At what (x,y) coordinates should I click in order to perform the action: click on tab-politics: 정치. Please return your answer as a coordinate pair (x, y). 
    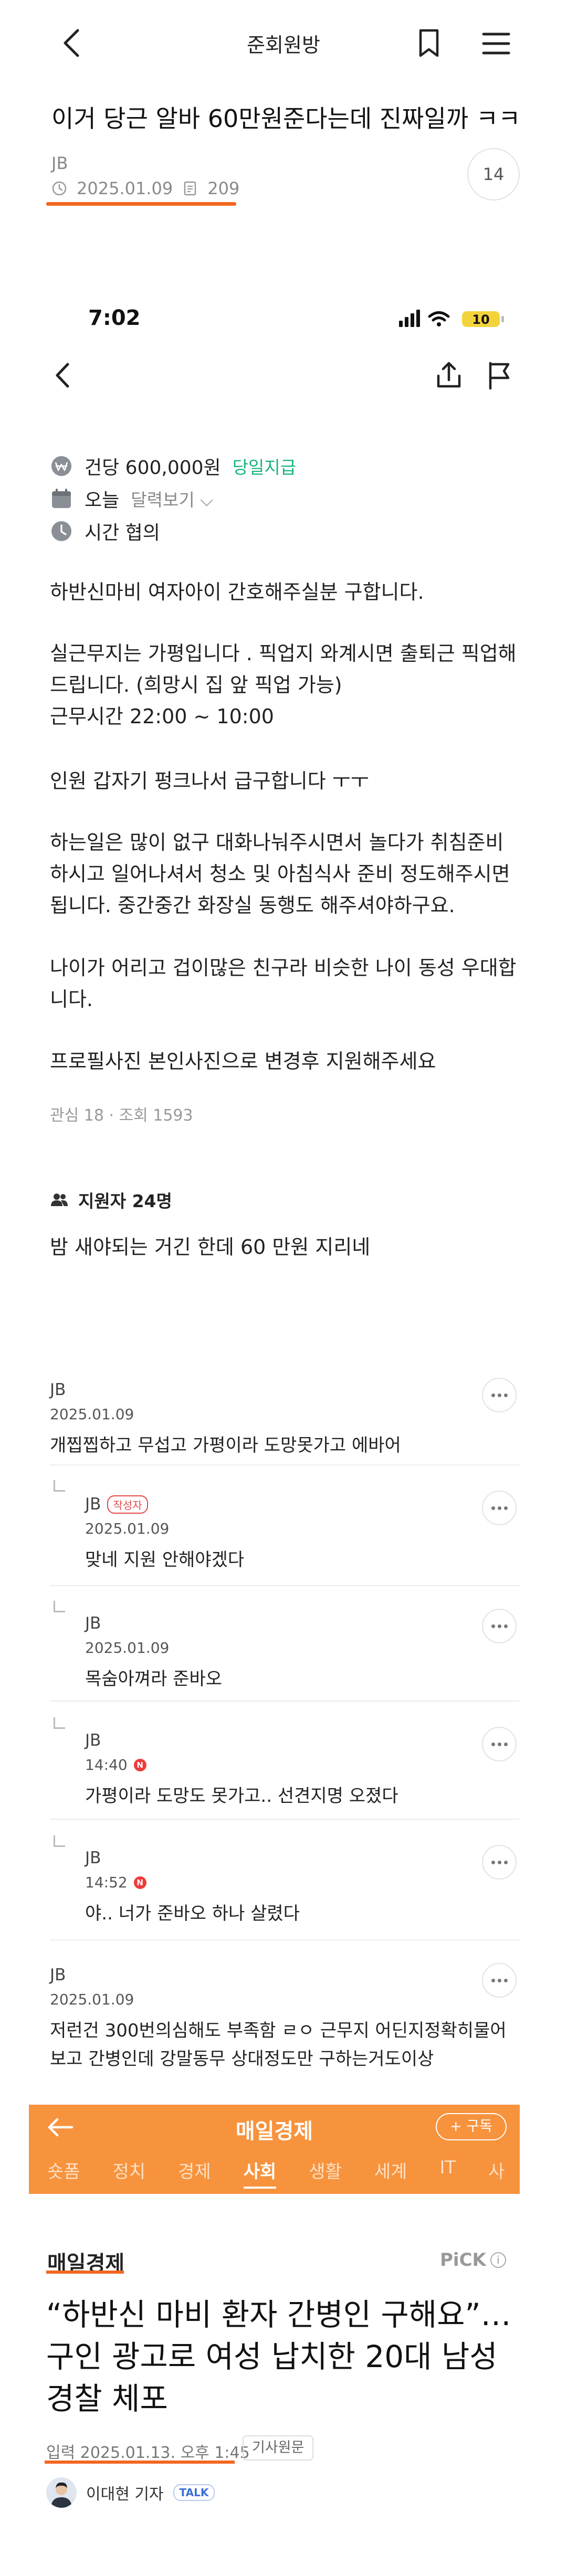
    Looking at the image, I should click on (129, 2173).